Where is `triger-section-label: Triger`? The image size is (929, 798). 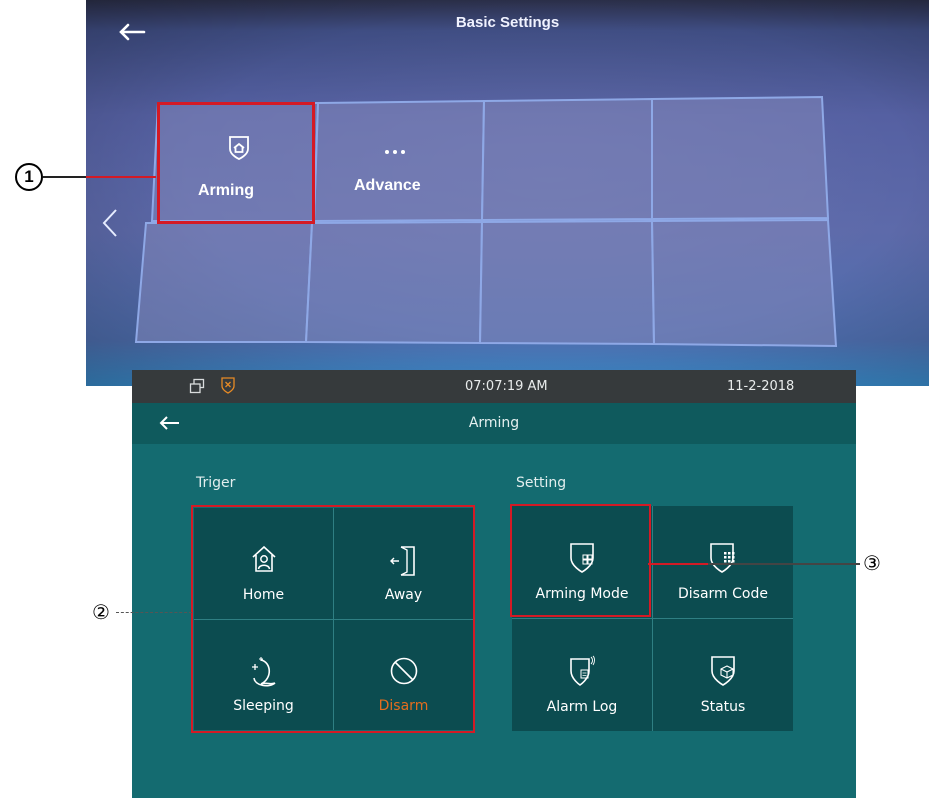
triger-section-label: Triger is located at coordinates (216, 483).